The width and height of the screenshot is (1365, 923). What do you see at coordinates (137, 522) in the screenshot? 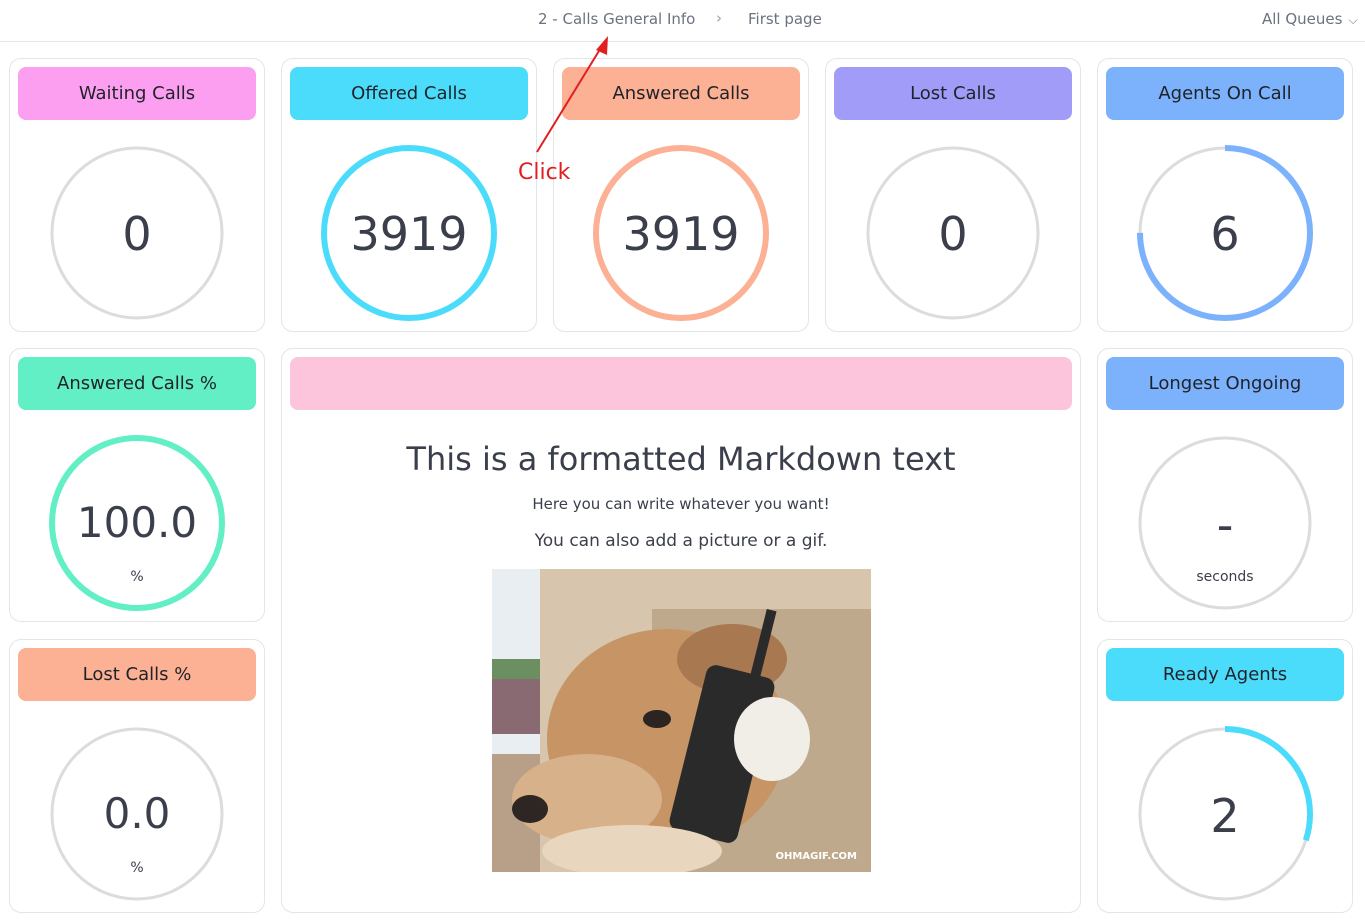
I see `answered-calls-percent-value: 100.0` at bounding box center [137, 522].